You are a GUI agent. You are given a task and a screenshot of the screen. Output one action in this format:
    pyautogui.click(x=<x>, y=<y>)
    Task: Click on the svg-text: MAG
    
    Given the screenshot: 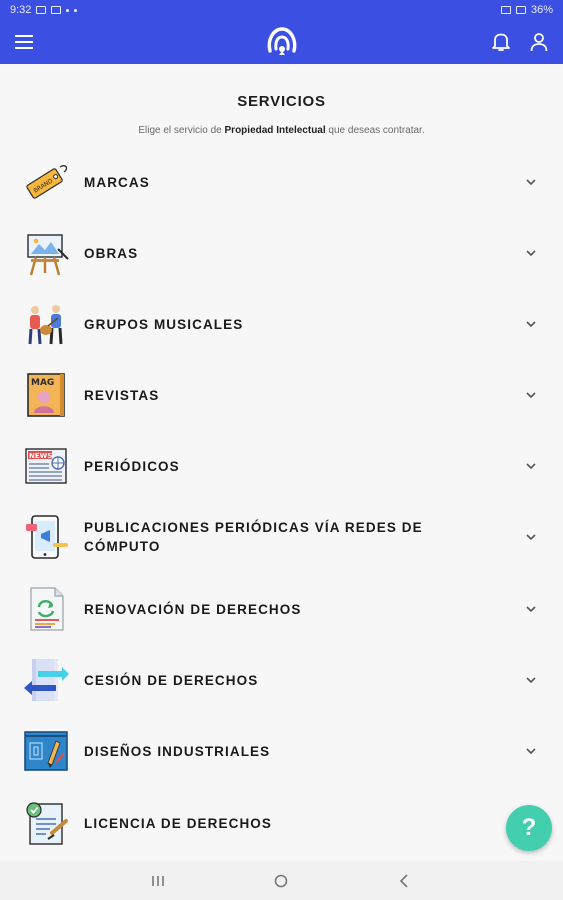 What is the action you would take?
    pyautogui.click(x=42, y=383)
    